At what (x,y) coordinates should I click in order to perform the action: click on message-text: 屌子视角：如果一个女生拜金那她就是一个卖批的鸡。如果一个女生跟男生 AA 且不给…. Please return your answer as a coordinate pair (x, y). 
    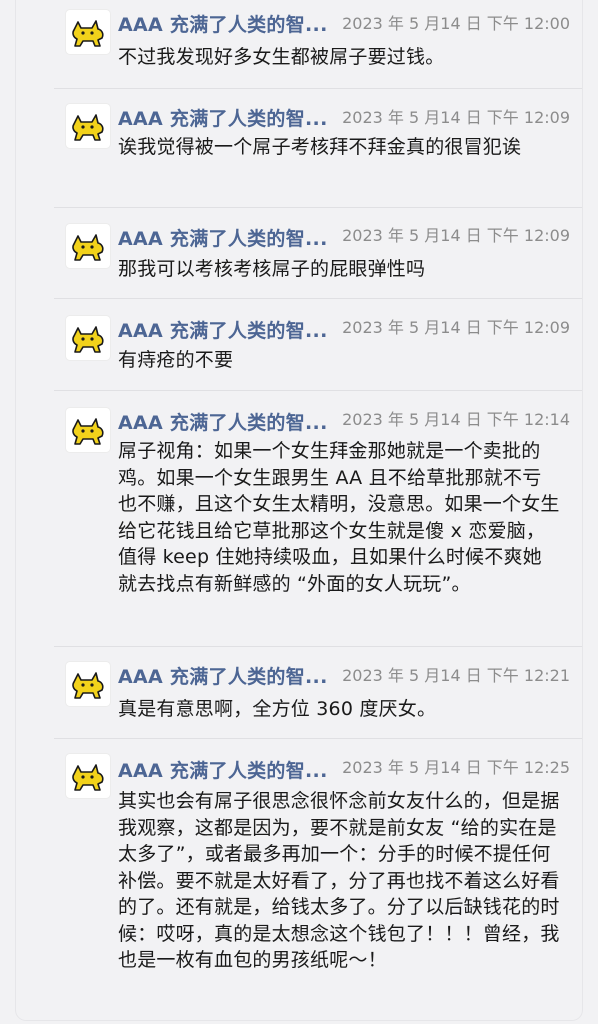
    Looking at the image, I should click on (339, 517).